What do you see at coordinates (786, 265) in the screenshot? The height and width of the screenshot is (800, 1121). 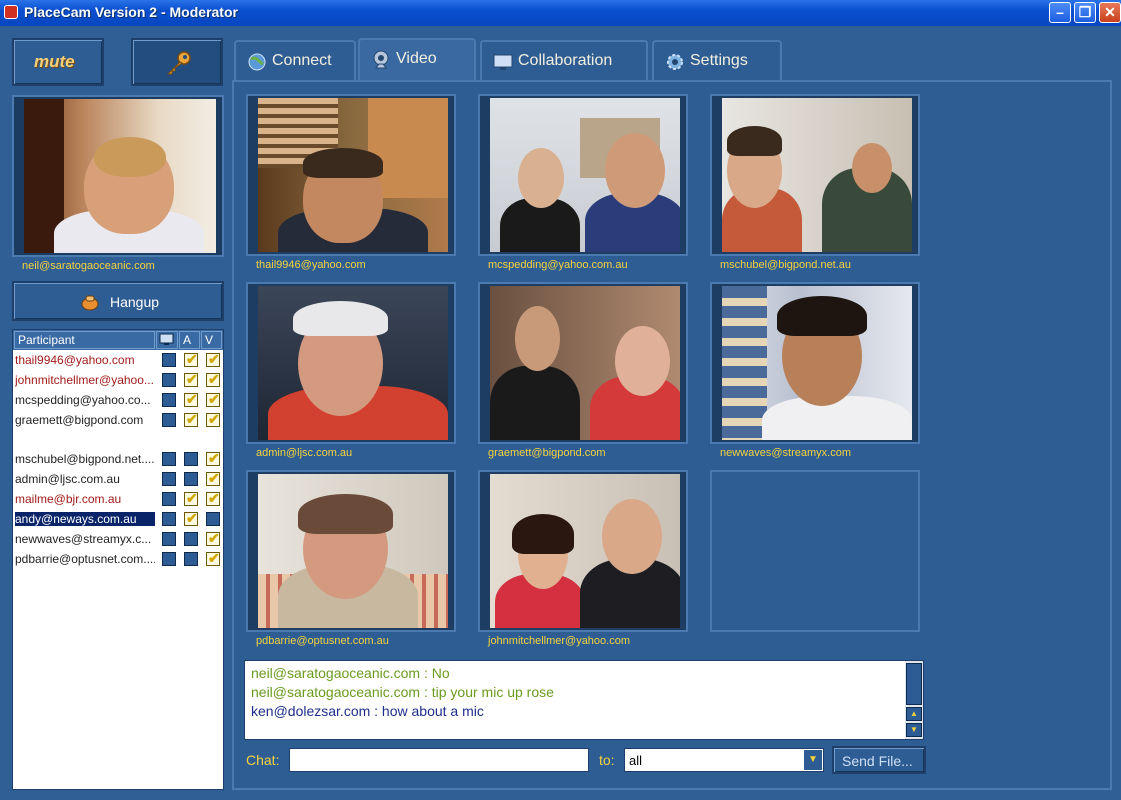 I see `video-cell-label: mschubel@bigpond.net.au` at bounding box center [786, 265].